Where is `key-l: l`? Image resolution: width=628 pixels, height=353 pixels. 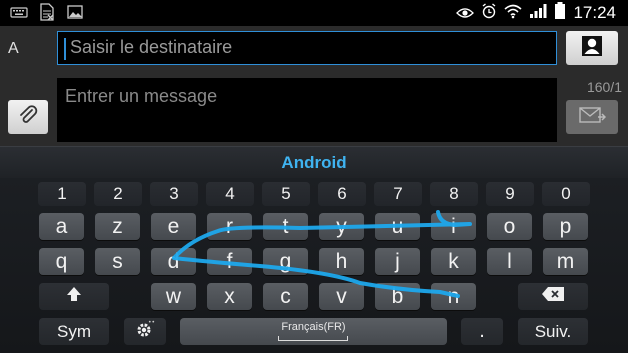 key-l: l is located at coordinates (509, 261).